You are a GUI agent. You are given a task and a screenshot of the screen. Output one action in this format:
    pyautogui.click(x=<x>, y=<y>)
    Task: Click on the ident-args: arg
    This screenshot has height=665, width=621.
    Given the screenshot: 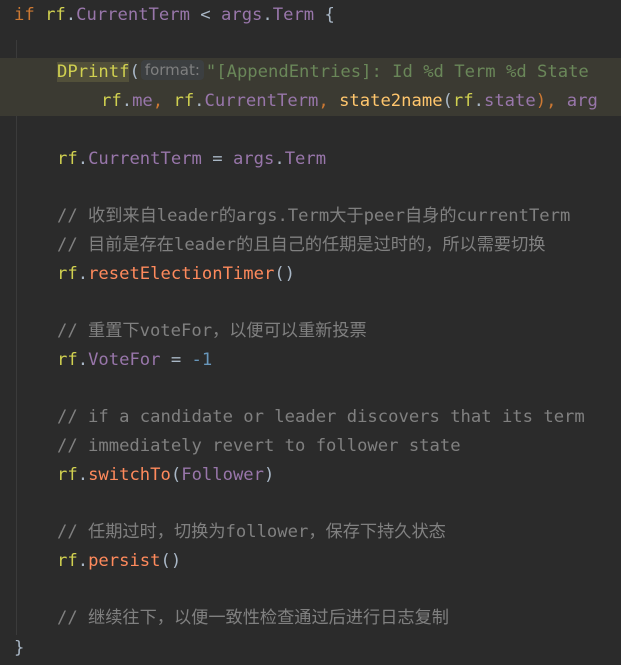 What is the action you would take?
    pyautogui.click(x=582, y=101)
    